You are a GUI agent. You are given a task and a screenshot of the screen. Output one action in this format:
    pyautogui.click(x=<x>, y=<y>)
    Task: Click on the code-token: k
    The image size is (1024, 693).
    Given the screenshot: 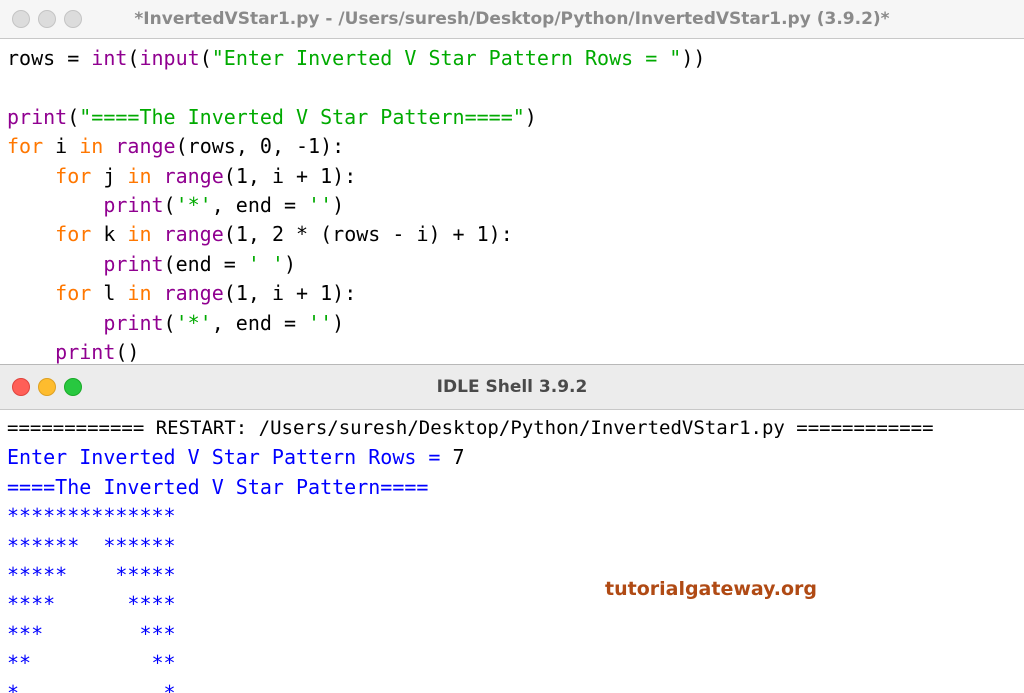 What is the action you would take?
    pyautogui.click(x=109, y=234)
    